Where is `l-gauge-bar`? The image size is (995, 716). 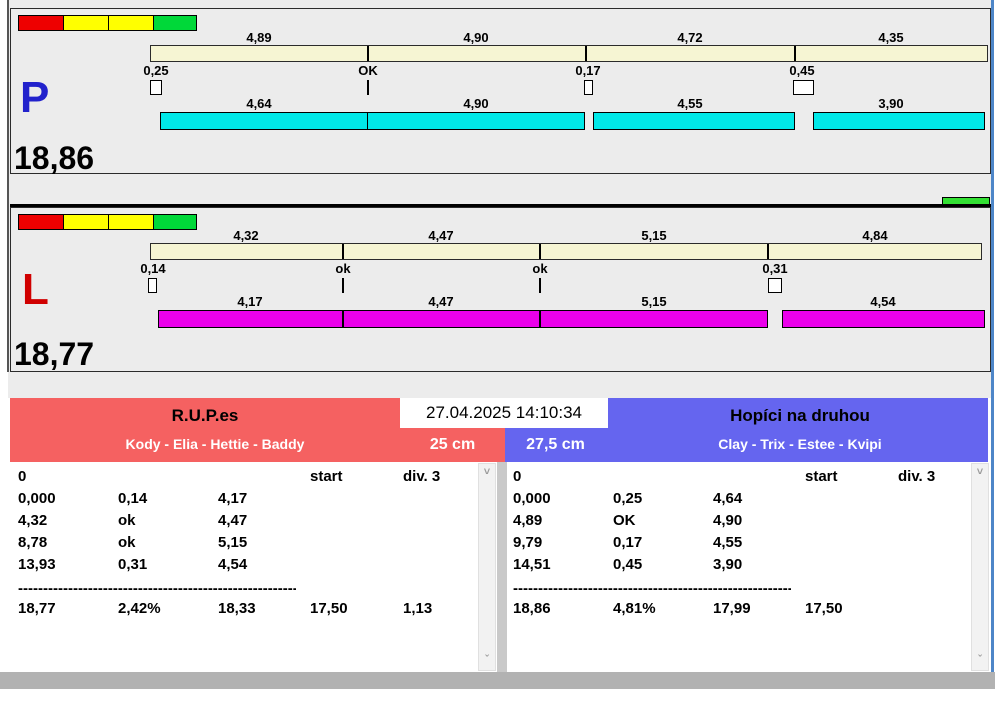
l-gauge-bar is located at coordinates (566, 251).